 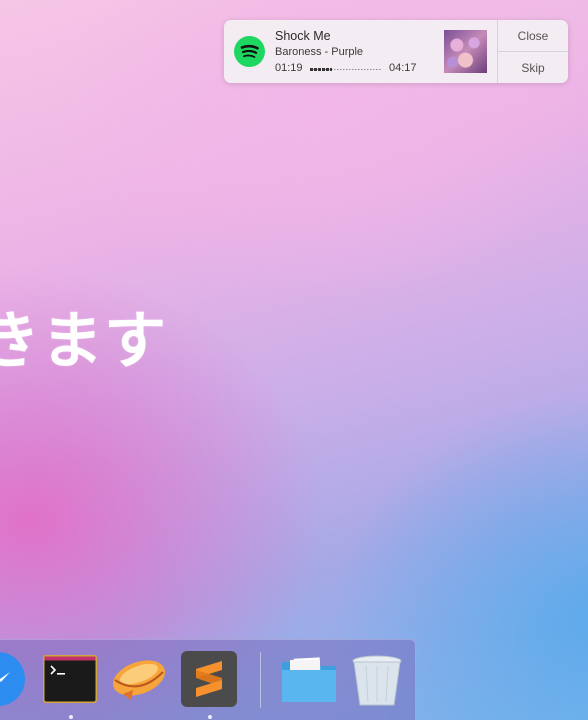 I want to click on sublime-text-icon, so click(x=209, y=679).